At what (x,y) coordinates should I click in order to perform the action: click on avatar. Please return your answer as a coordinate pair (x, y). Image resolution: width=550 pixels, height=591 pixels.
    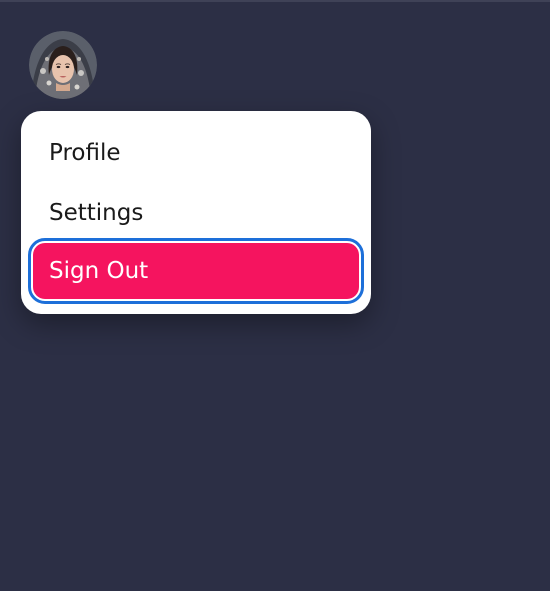
    Looking at the image, I should click on (63, 65).